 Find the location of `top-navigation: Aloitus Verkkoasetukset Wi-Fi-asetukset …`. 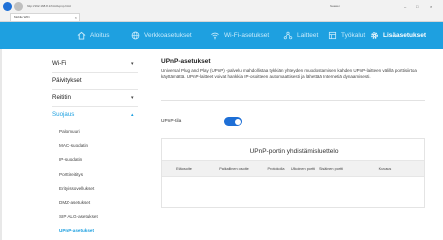

top-navigation: Aloitus Verkkoasetukset Wi-Fi-asetukset … is located at coordinates (221, 35).